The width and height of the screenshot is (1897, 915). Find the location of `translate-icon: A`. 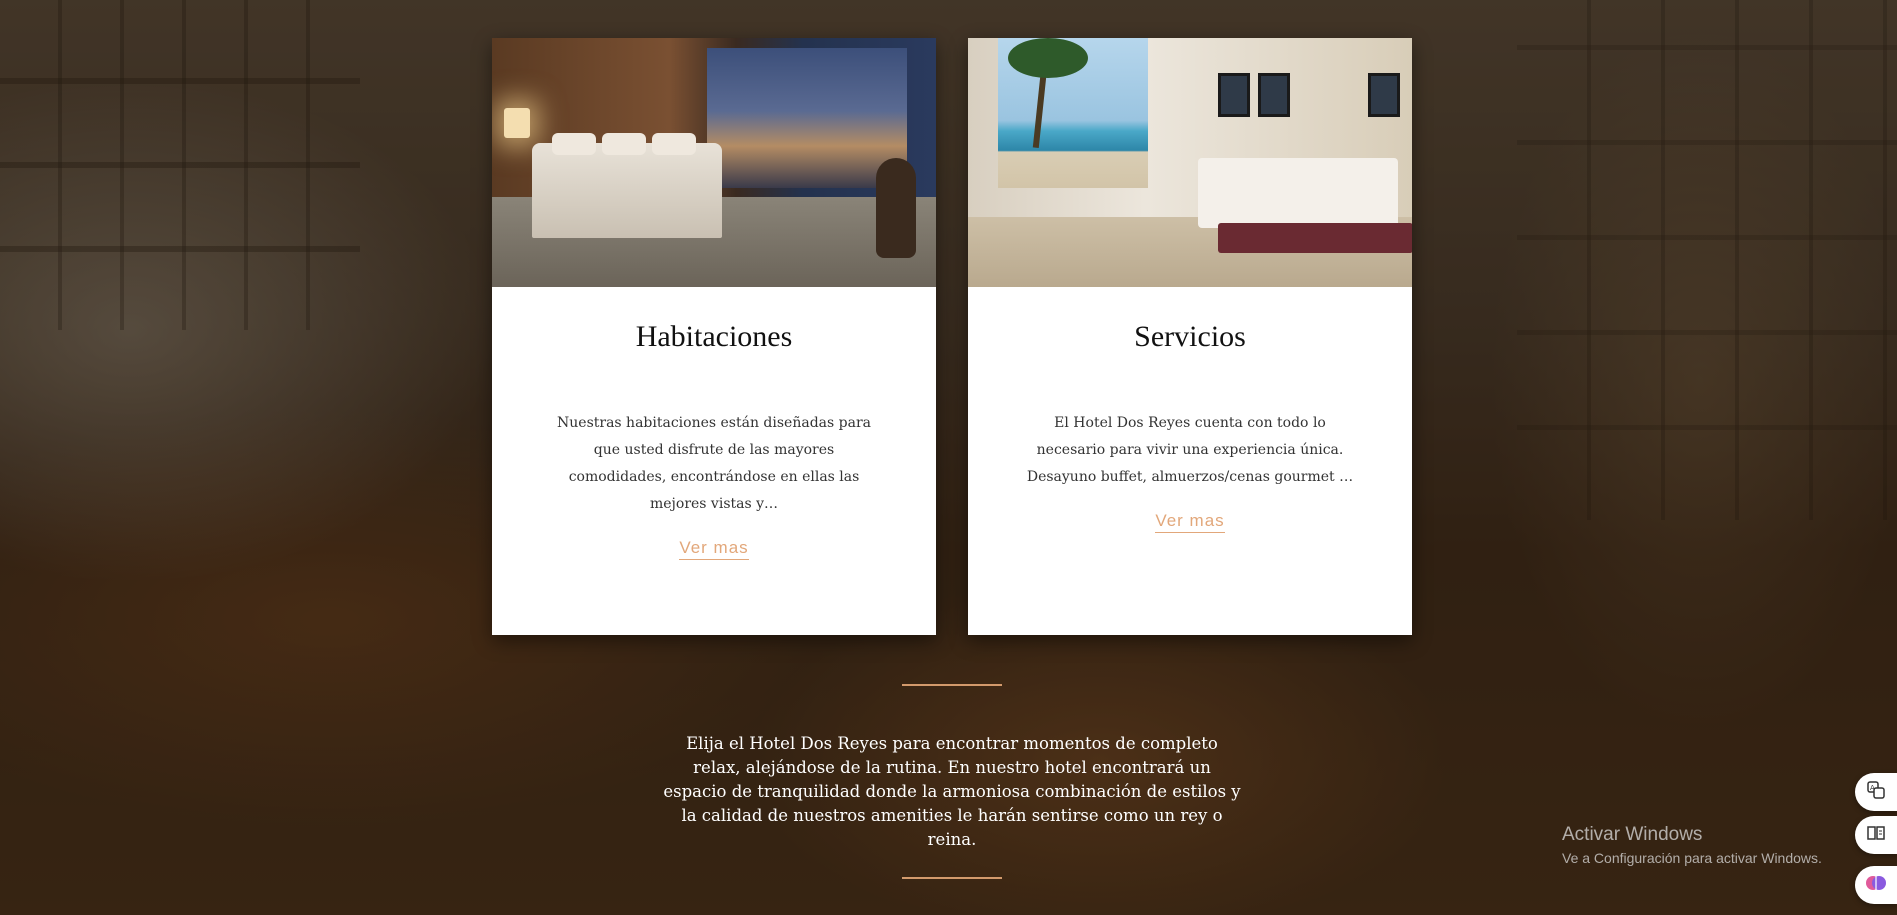

translate-icon: A is located at coordinates (1876, 792).